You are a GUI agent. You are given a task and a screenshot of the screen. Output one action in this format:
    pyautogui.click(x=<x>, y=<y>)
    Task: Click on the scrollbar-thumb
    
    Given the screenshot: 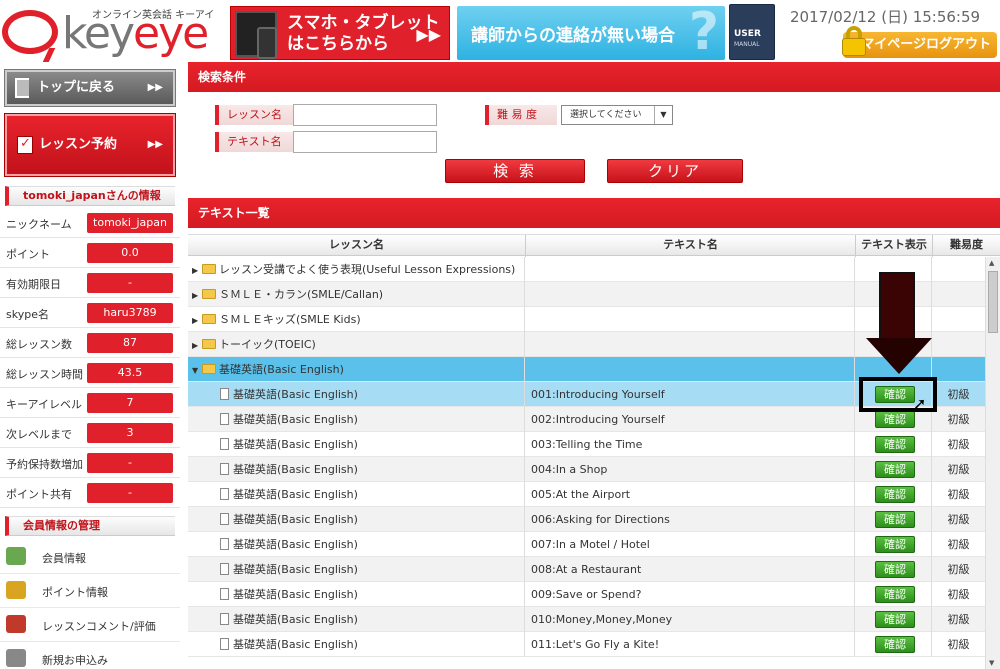 What is the action you would take?
    pyautogui.click(x=993, y=302)
    